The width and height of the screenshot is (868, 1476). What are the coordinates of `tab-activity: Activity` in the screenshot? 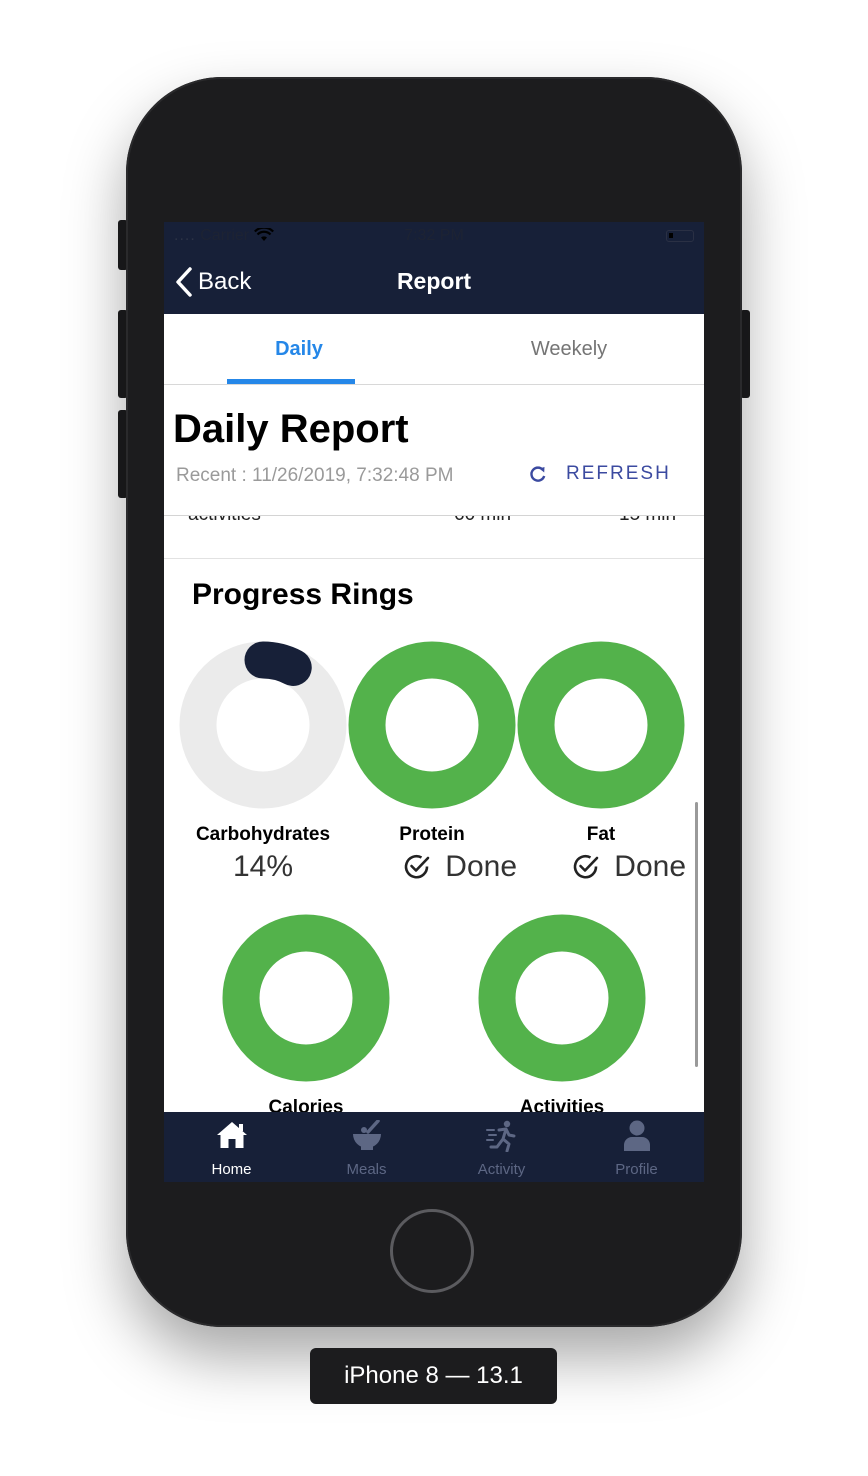 It's located at (501, 1147).